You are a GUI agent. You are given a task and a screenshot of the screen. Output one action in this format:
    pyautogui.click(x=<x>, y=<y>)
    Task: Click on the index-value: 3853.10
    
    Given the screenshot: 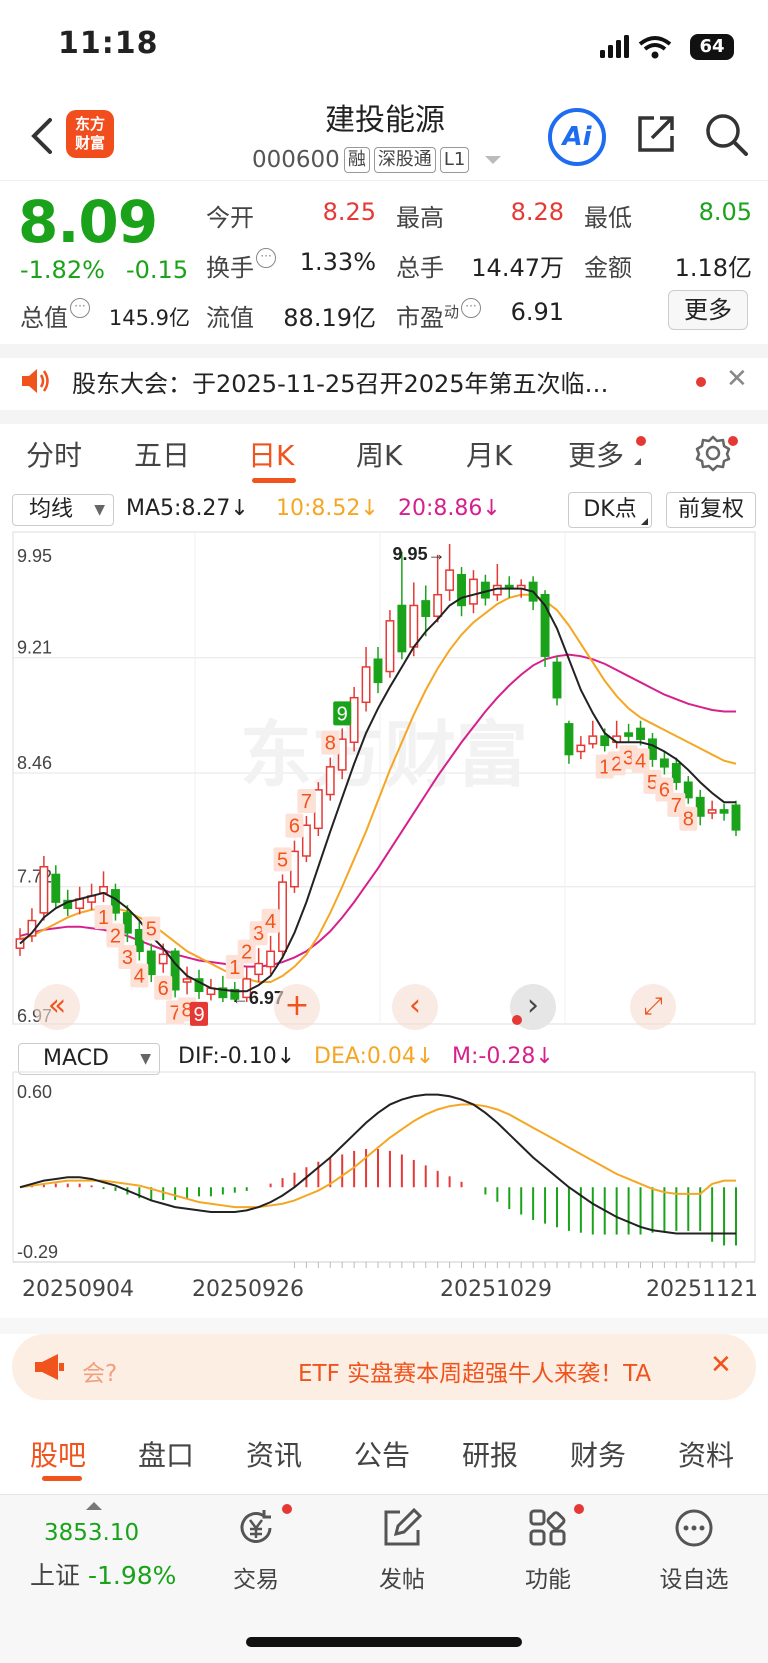 What is the action you would take?
    pyautogui.click(x=91, y=1533)
    